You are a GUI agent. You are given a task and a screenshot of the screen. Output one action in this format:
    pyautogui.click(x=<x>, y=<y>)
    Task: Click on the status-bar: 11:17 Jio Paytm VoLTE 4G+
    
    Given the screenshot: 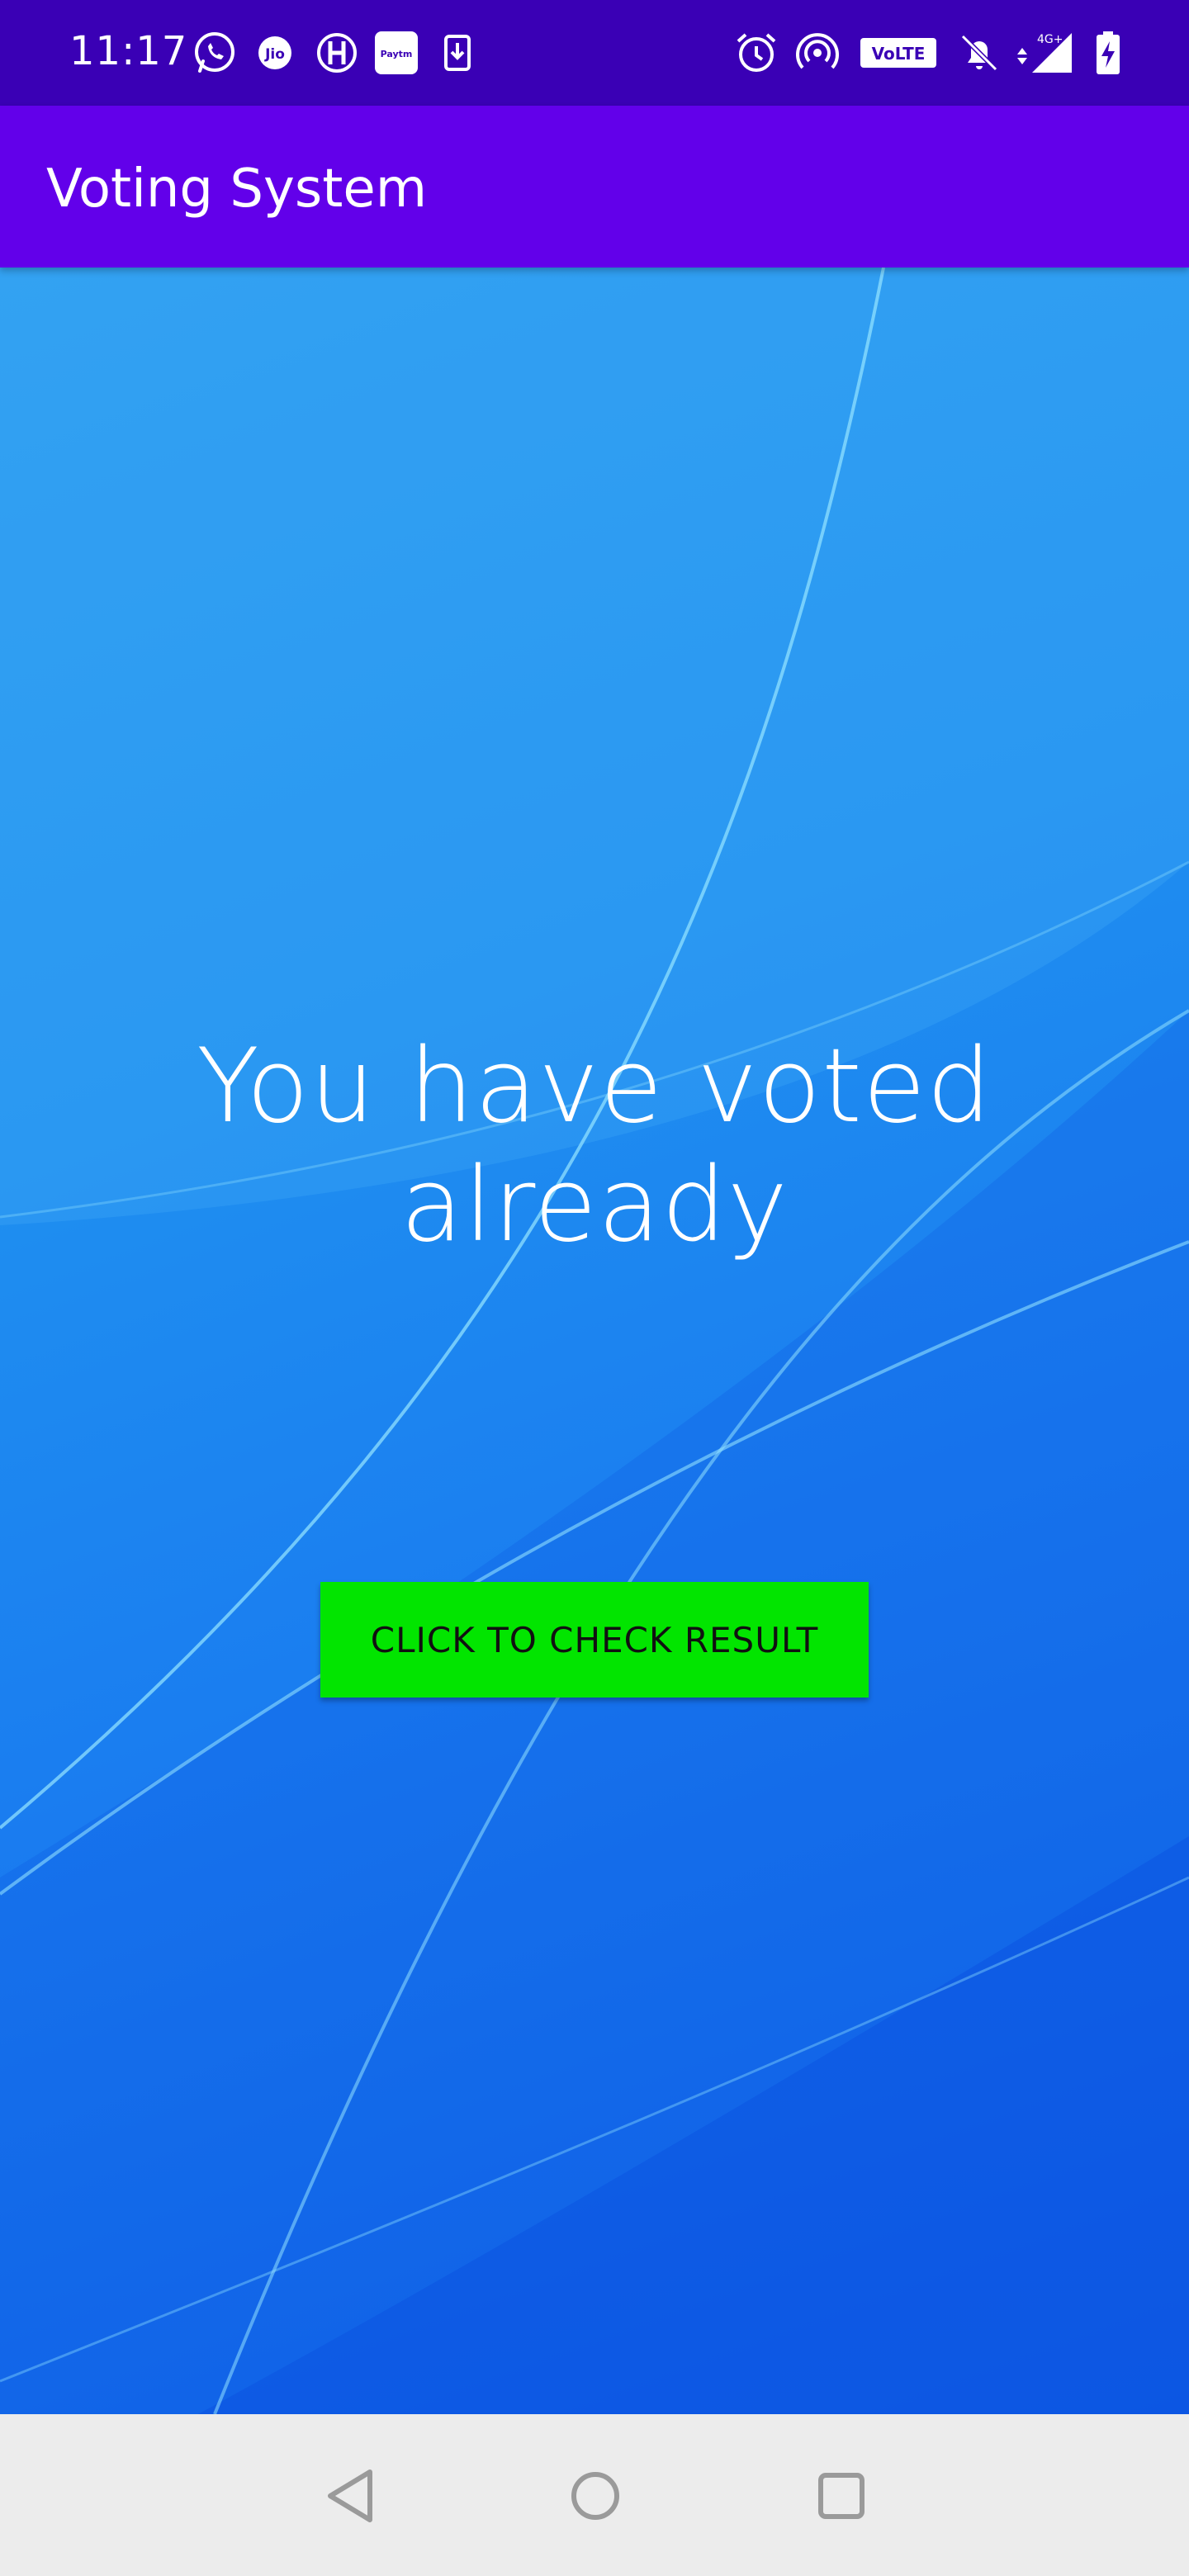 What is the action you would take?
    pyautogui.click(x=594, y=53)
    